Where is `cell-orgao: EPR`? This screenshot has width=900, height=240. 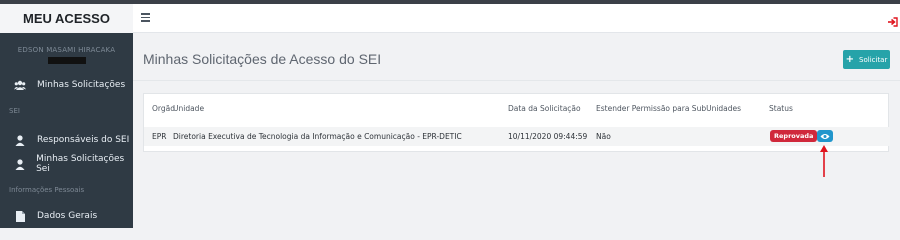 cell-orgao: EPR is located at coordinates (159, 136).